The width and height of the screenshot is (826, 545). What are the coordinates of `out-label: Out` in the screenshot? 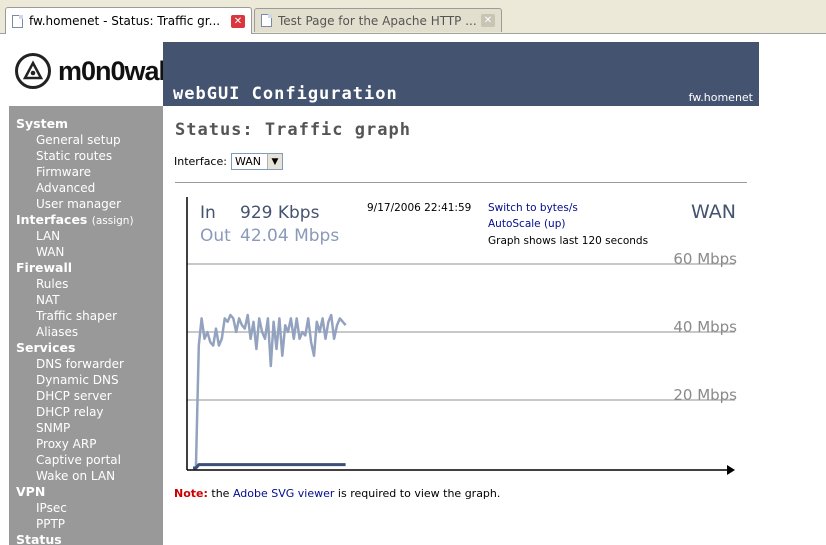 It's located at (215, 236).